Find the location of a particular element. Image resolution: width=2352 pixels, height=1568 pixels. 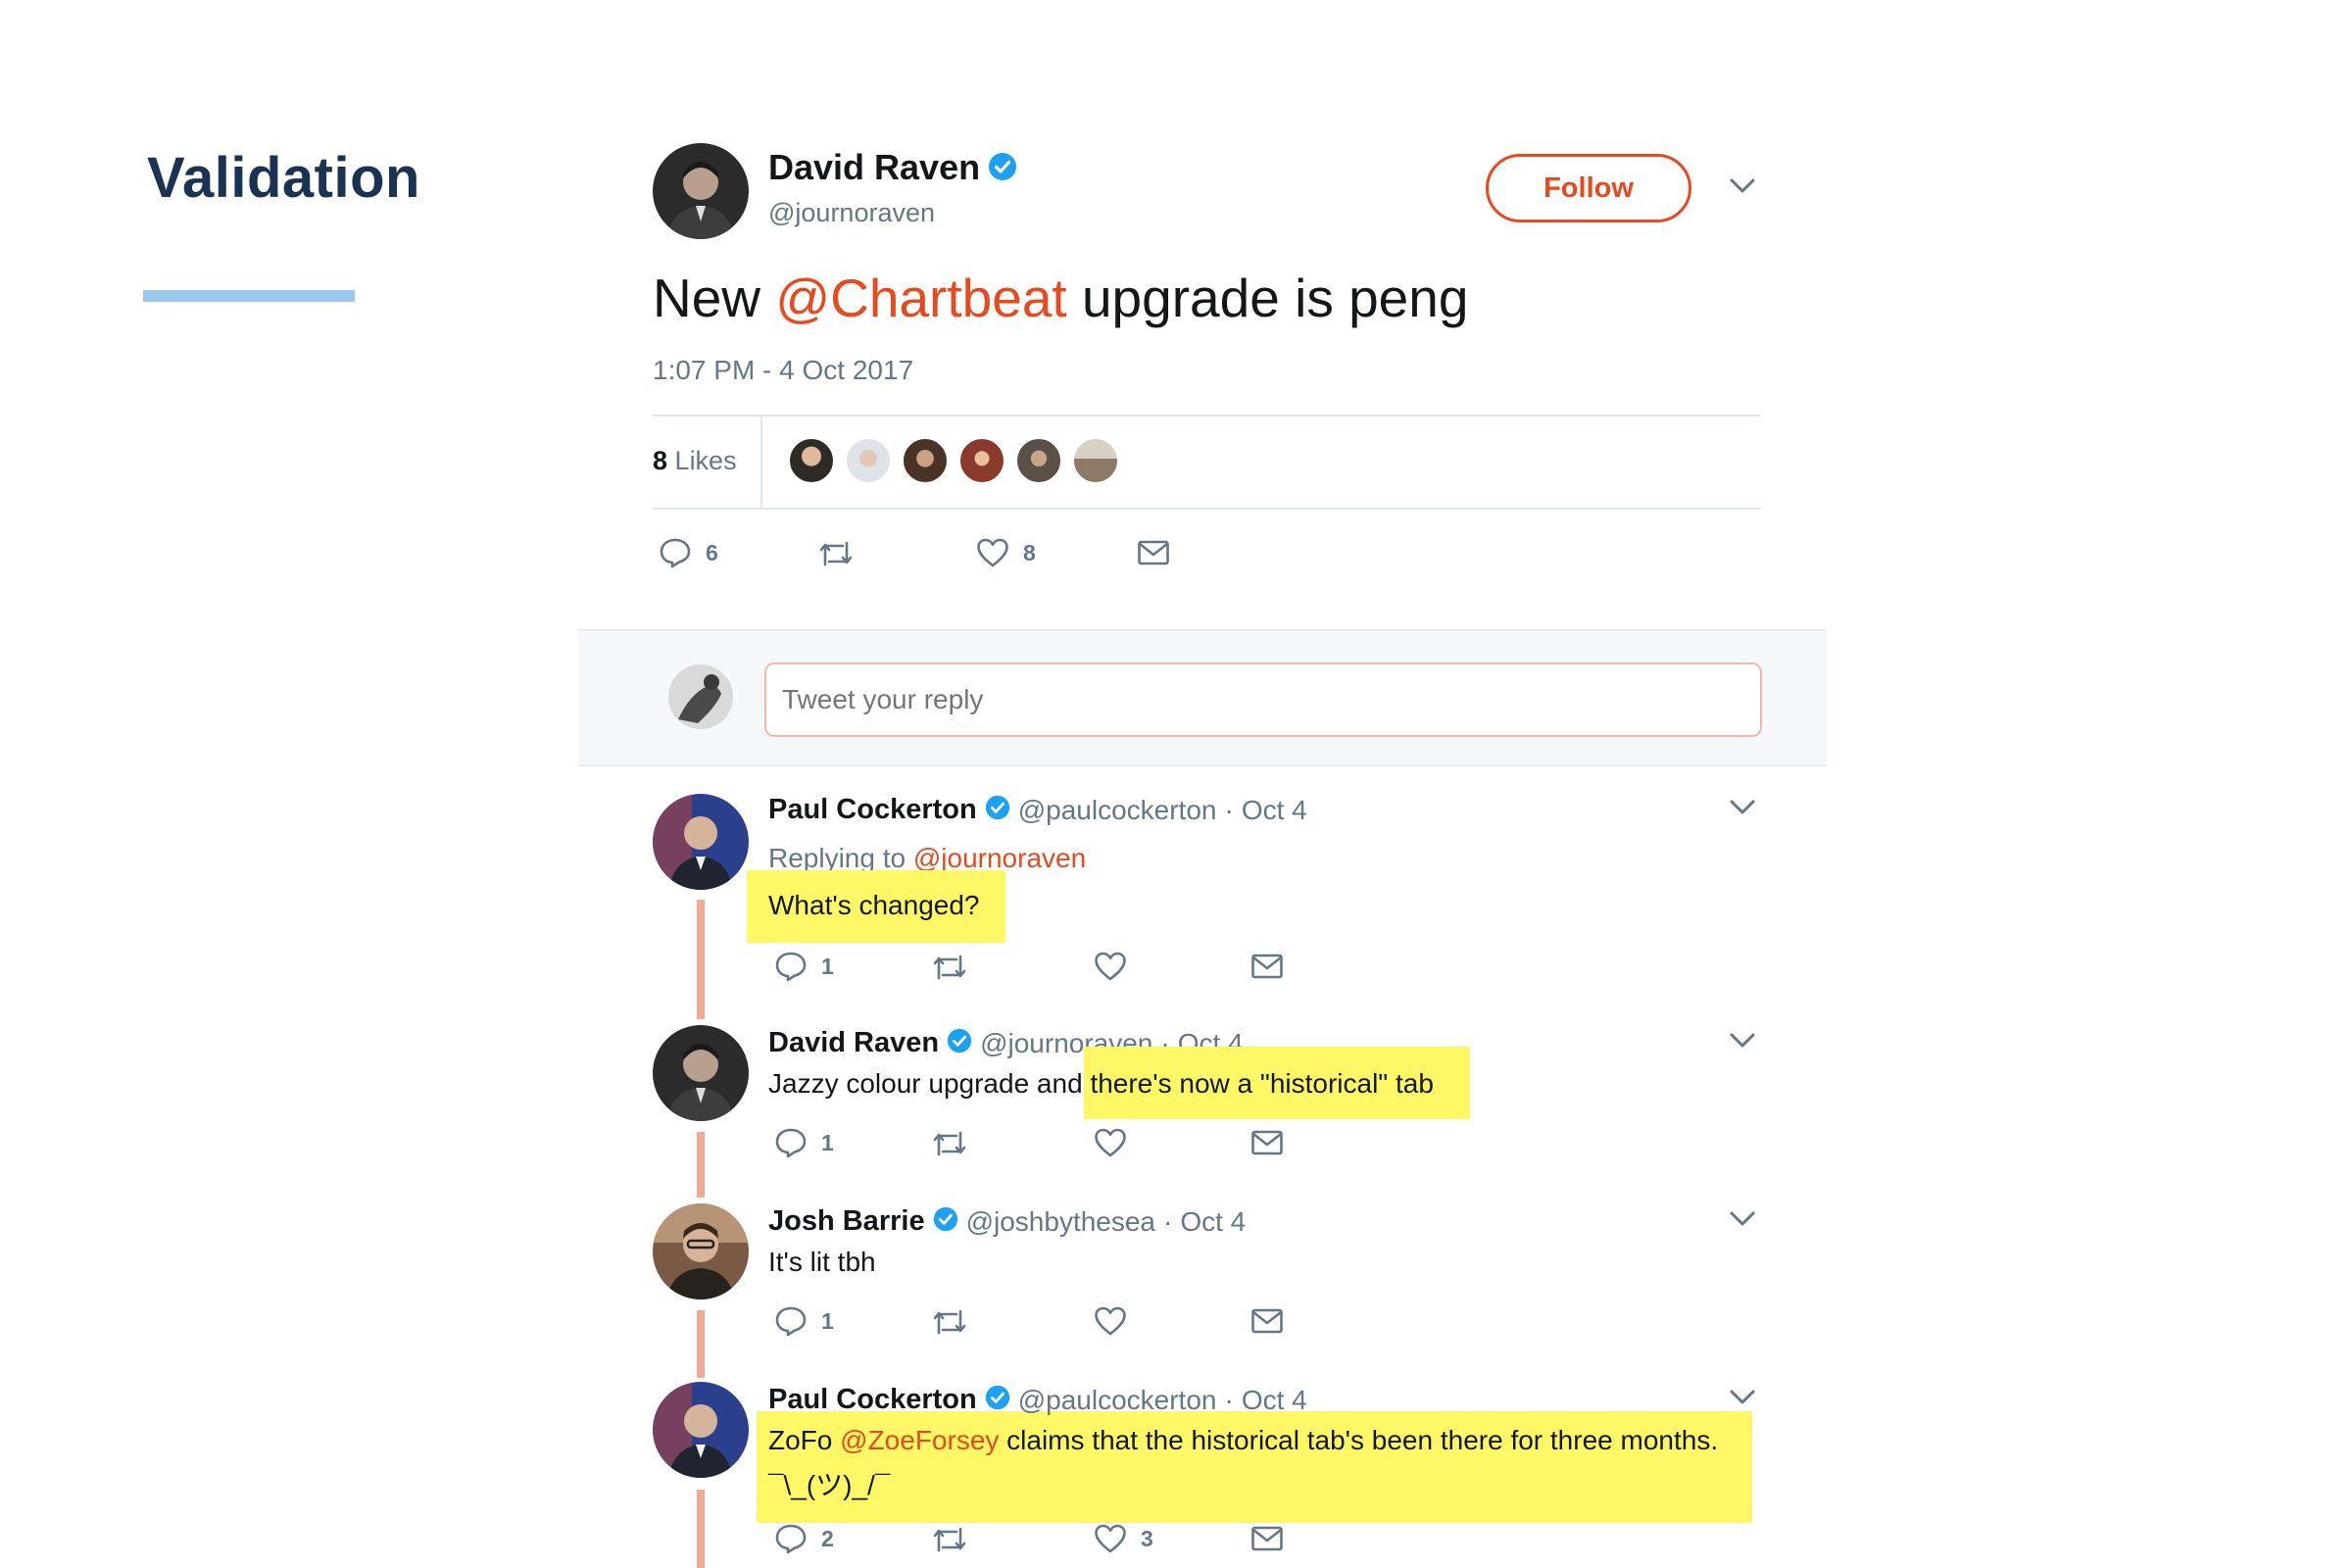

section-underline is located at coordinates (249, 296).